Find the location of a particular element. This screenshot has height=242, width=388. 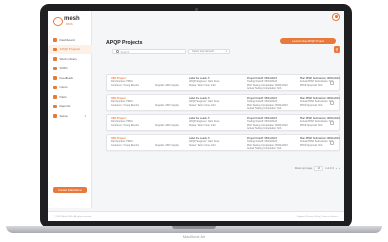

sidebar-item-feedback: Feedback is located at coordinates (70, 78).